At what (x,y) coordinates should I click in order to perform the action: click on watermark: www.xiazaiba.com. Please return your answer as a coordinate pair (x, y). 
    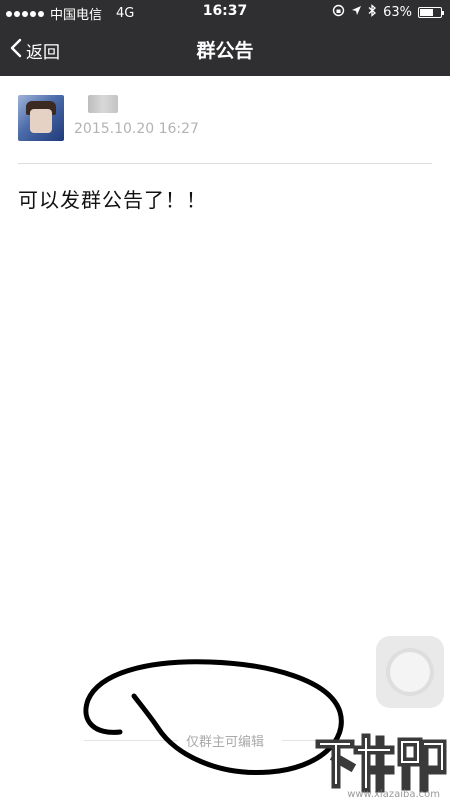
    Looking at the image, I should click on (378, 758).